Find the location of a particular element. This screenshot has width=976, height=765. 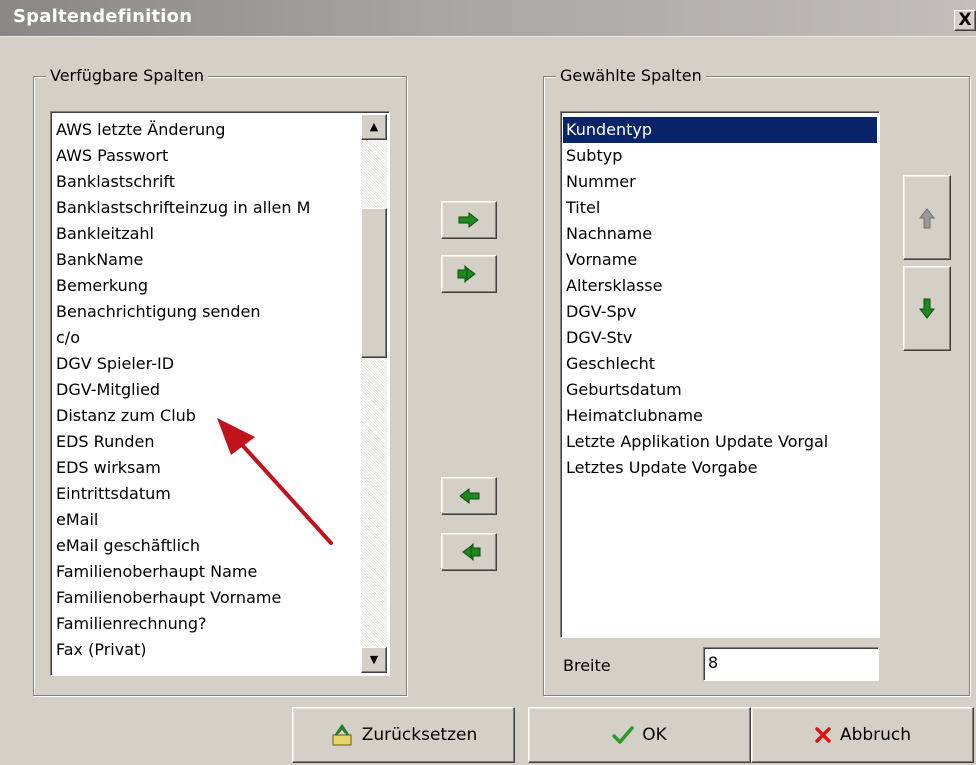

available-list-scrollbar: ▲ ▼ is located at coordinates (374, 393).